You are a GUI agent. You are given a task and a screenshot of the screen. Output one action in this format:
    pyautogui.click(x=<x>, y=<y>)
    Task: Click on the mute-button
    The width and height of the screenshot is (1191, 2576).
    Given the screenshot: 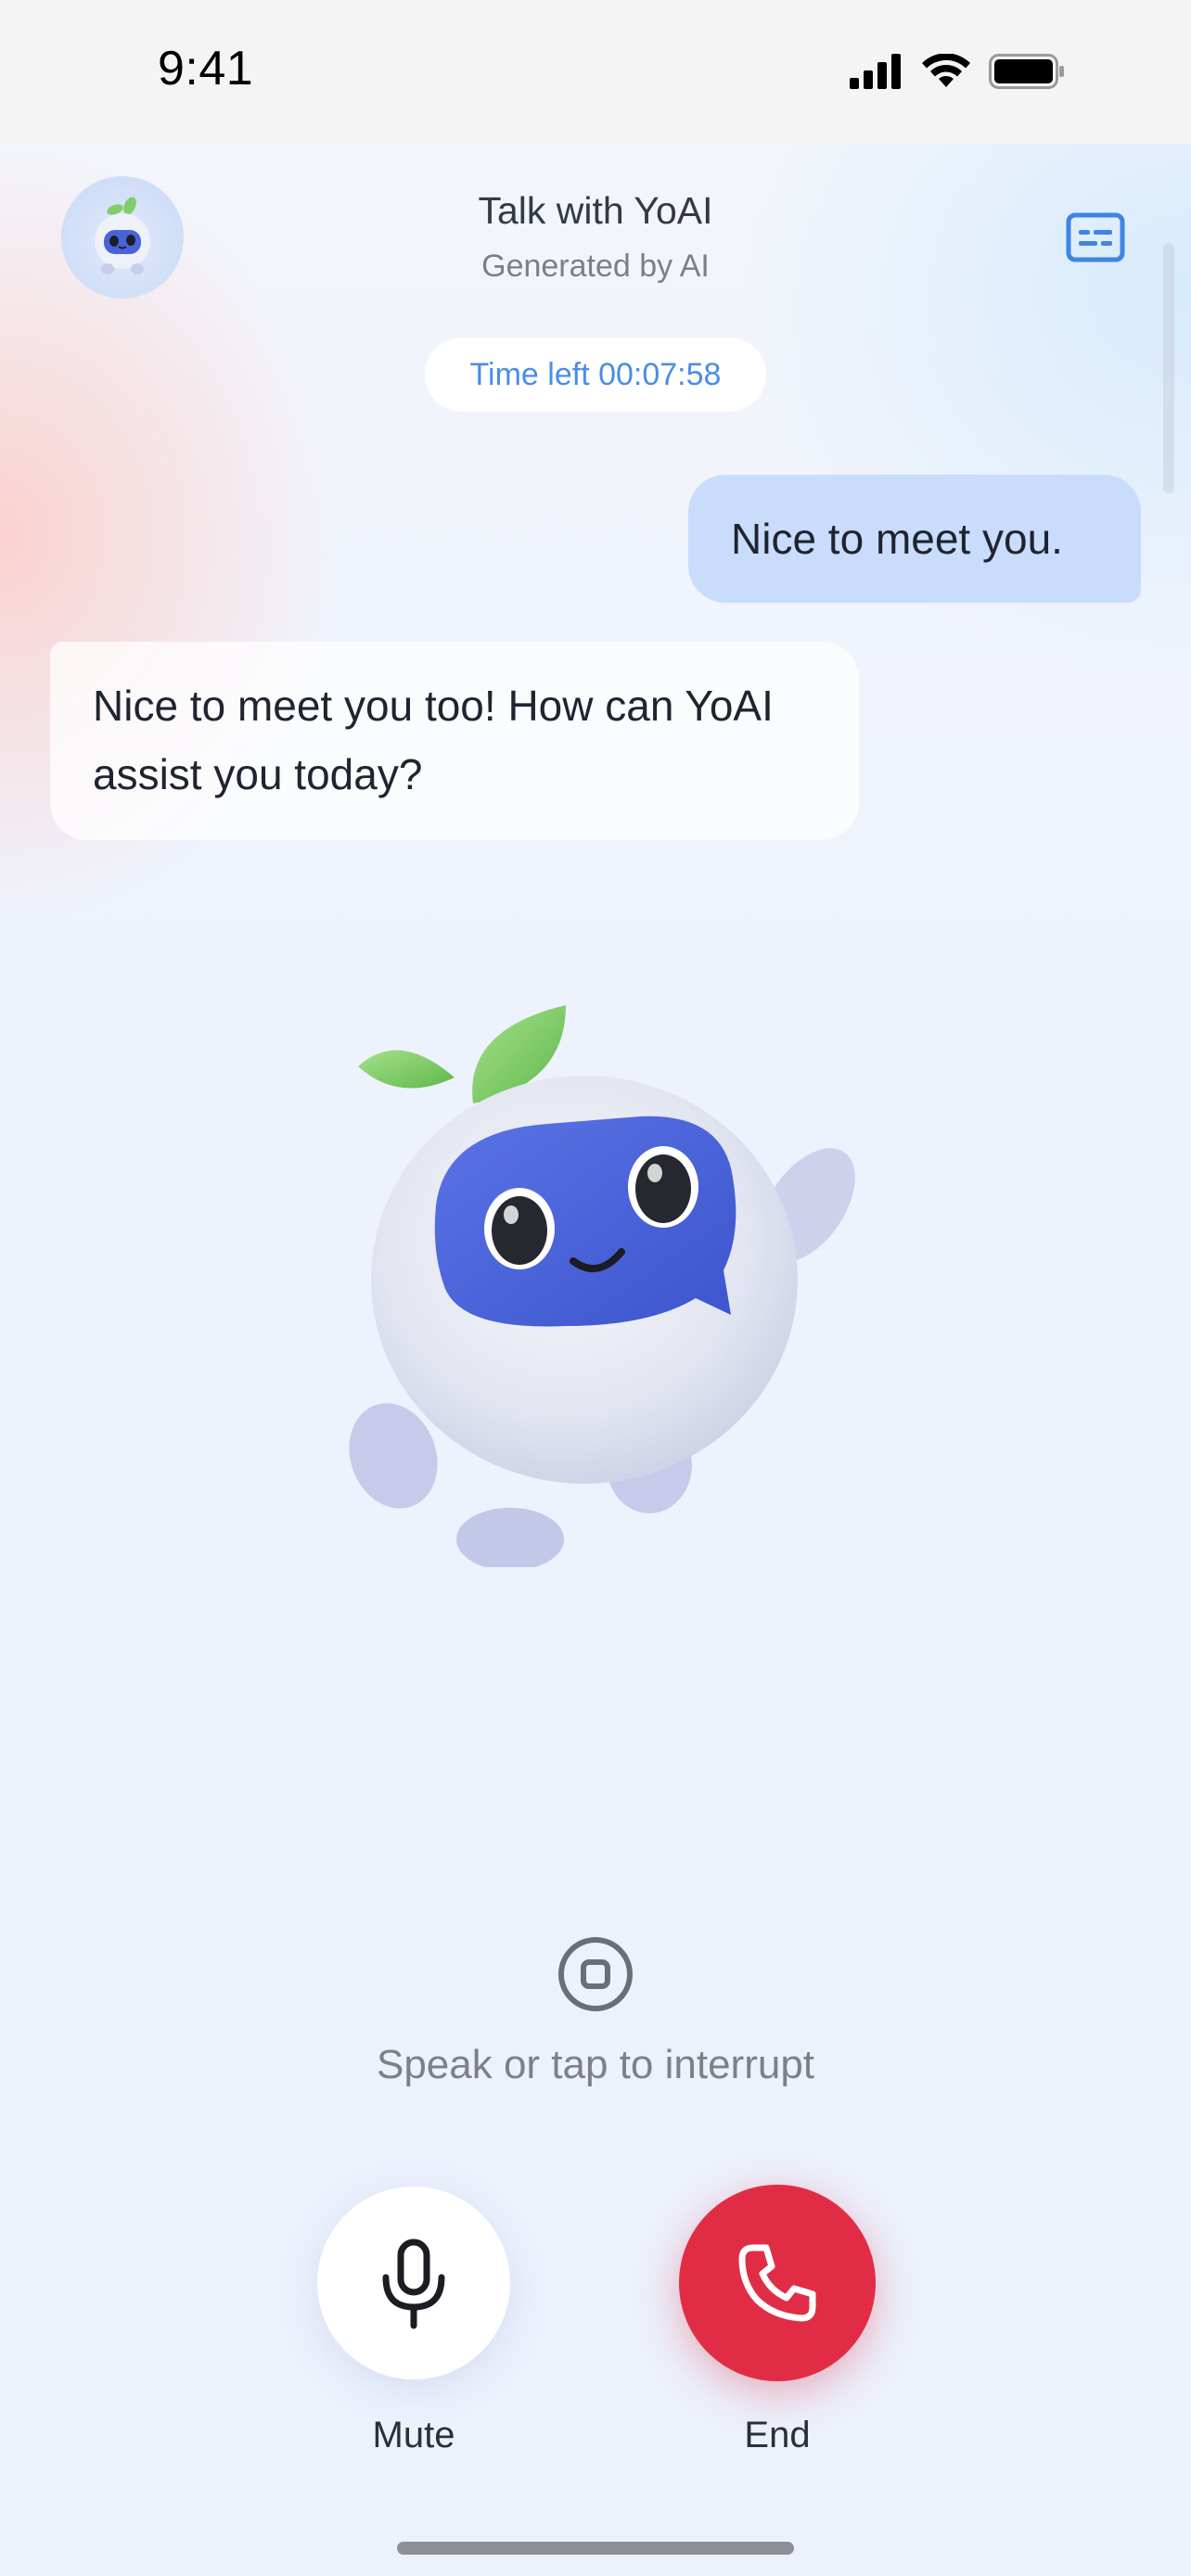 What is the action you would take?
    pyautogui.click(x=413, y=2283)
    